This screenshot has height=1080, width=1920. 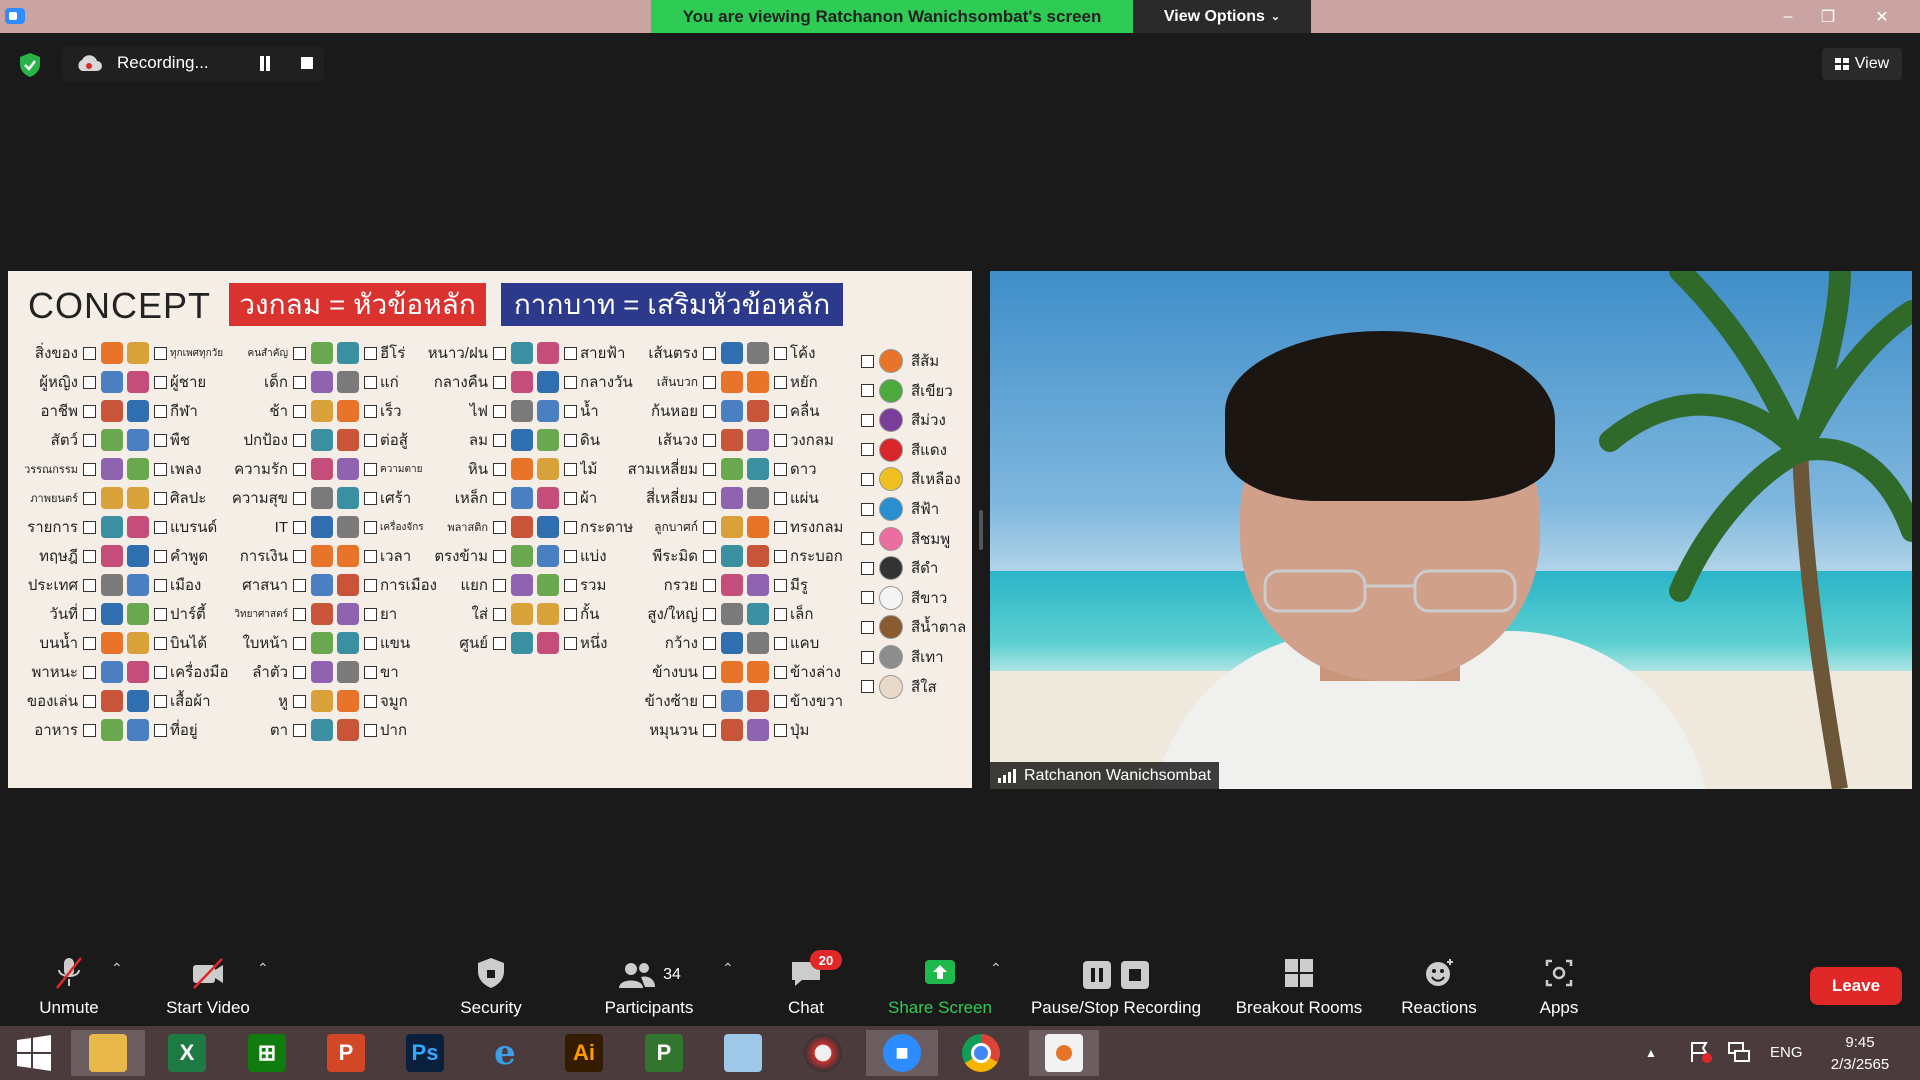 I want to click on view-layout-button: View, so click(x=1862, y=64).